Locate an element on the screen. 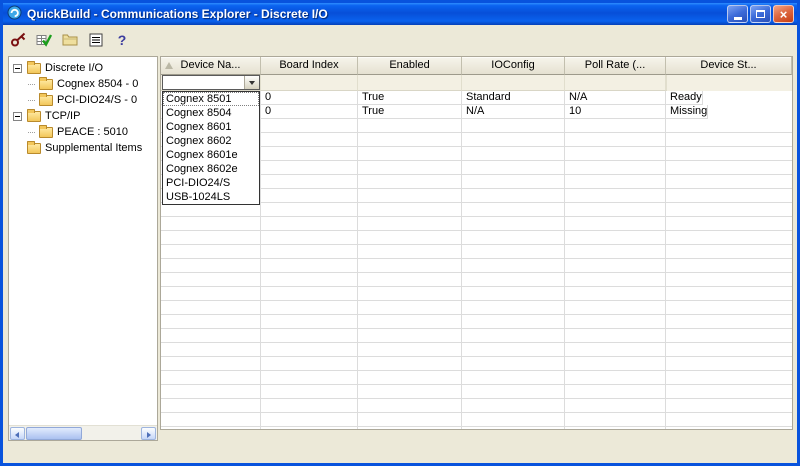  tree-item-cognex-8504: Cognex 8504 - 0 is located at coordinates (83, 84).